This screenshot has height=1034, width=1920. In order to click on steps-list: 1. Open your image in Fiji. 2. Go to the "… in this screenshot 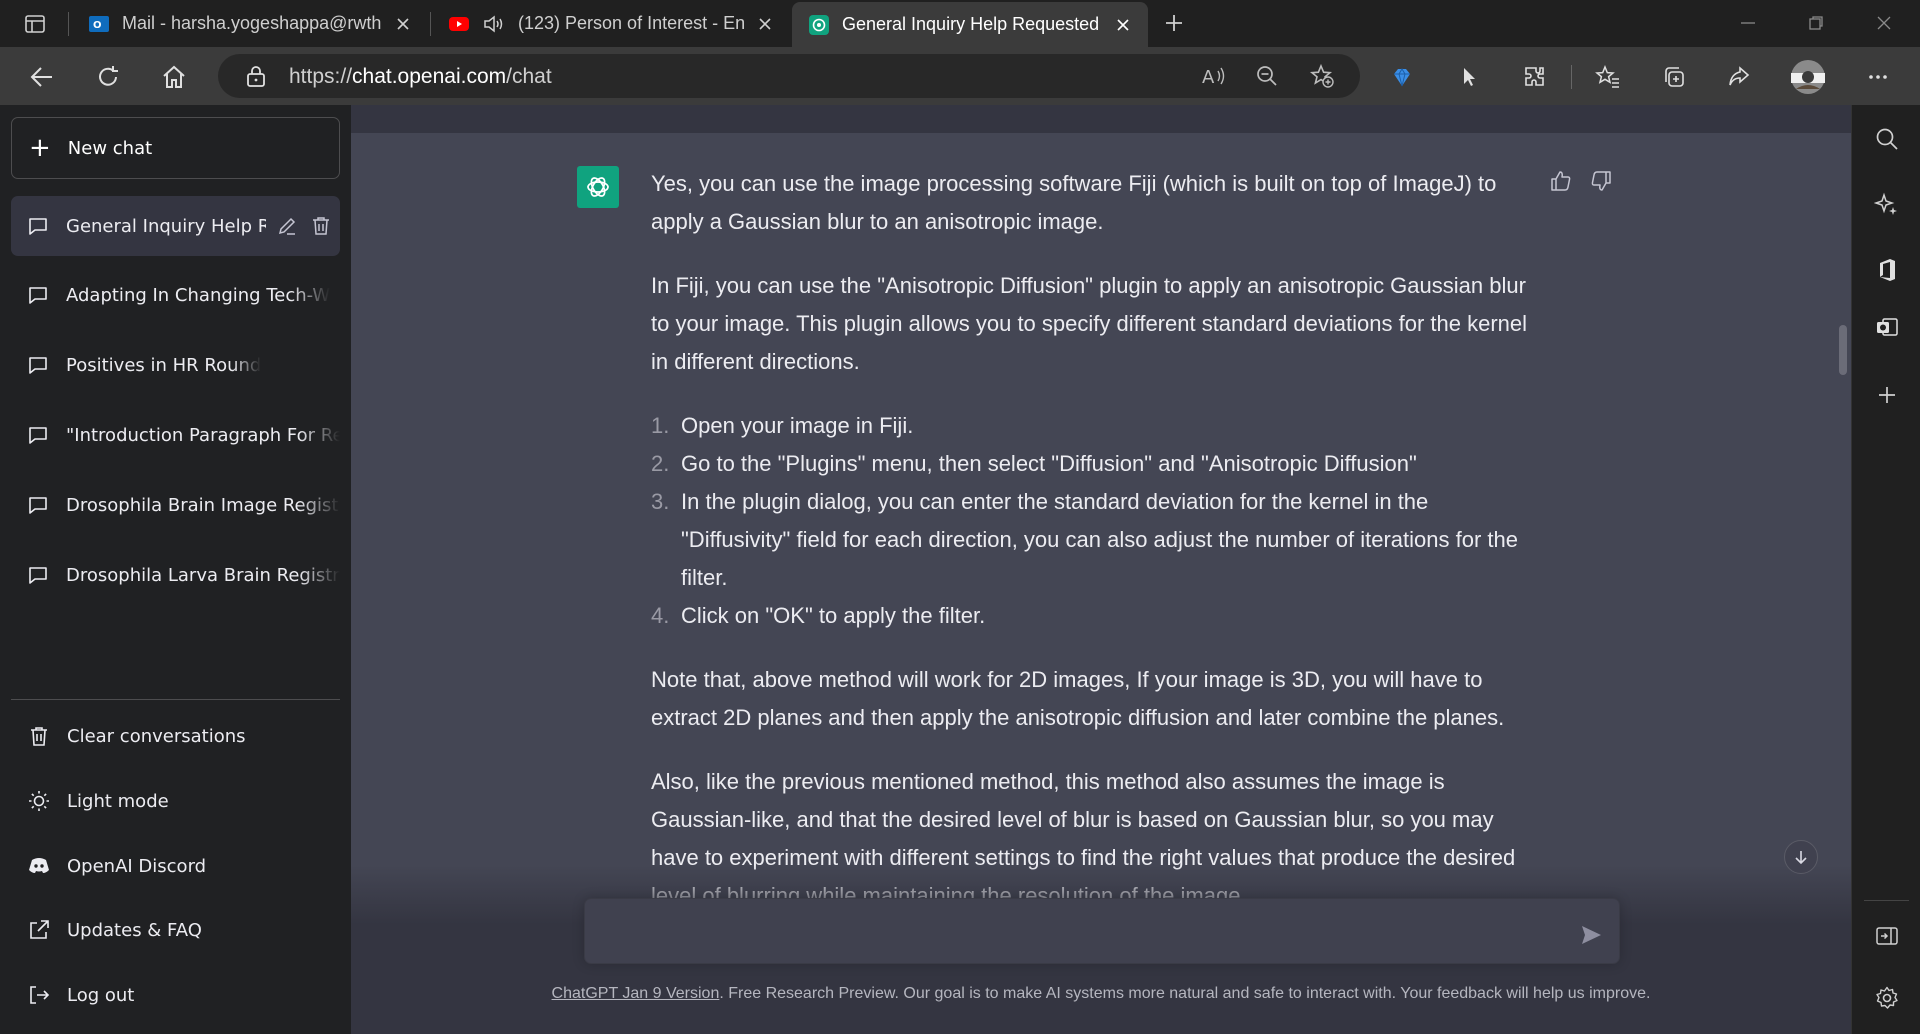, I will do `click(1096, 521)`.